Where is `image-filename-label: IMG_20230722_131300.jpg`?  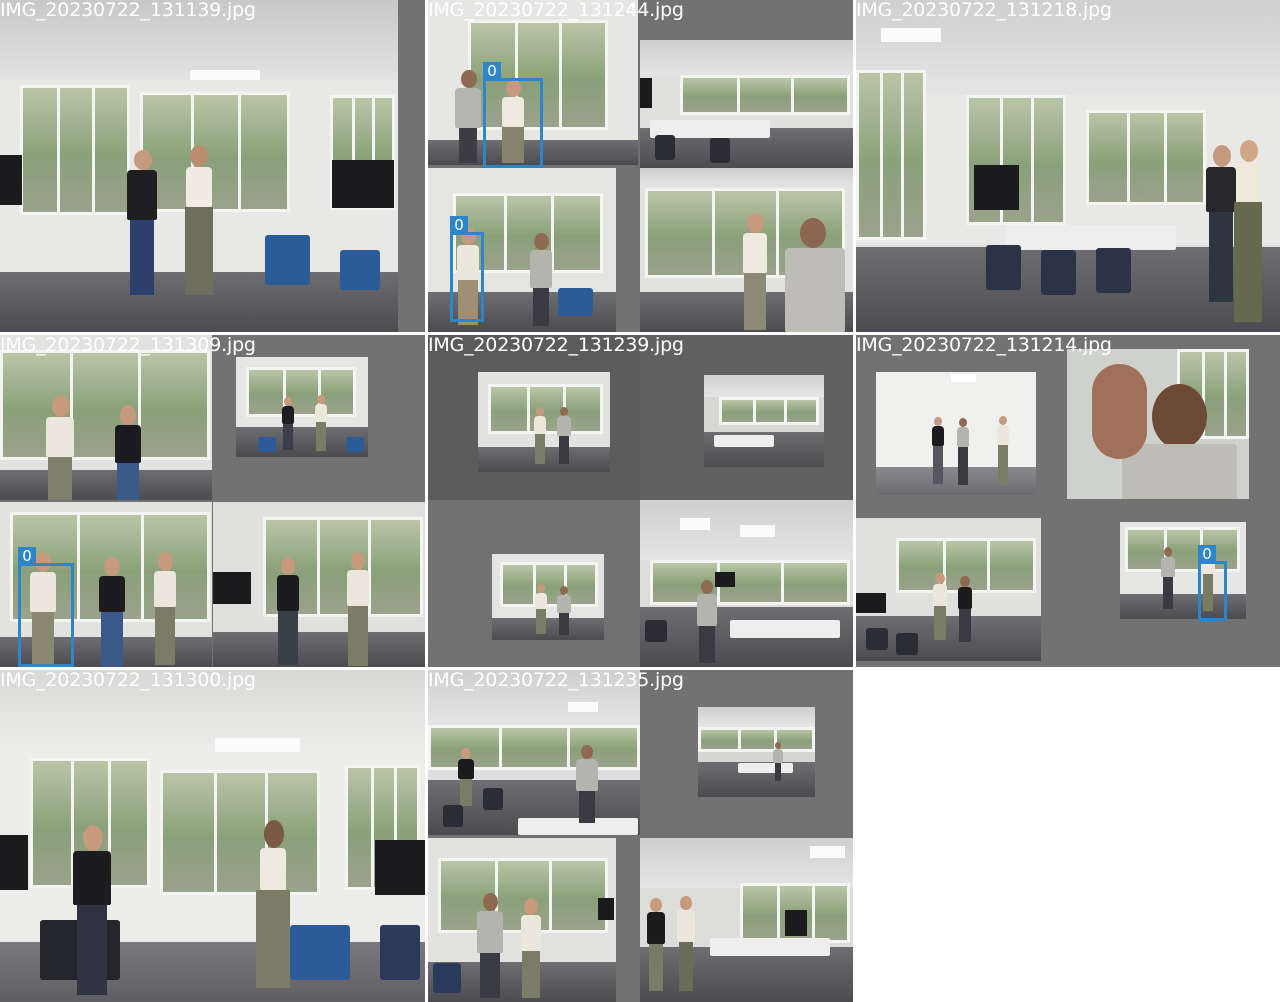
image-filename-label: IMG_20230722_131300.jpg is located at coordinates (128, 680).